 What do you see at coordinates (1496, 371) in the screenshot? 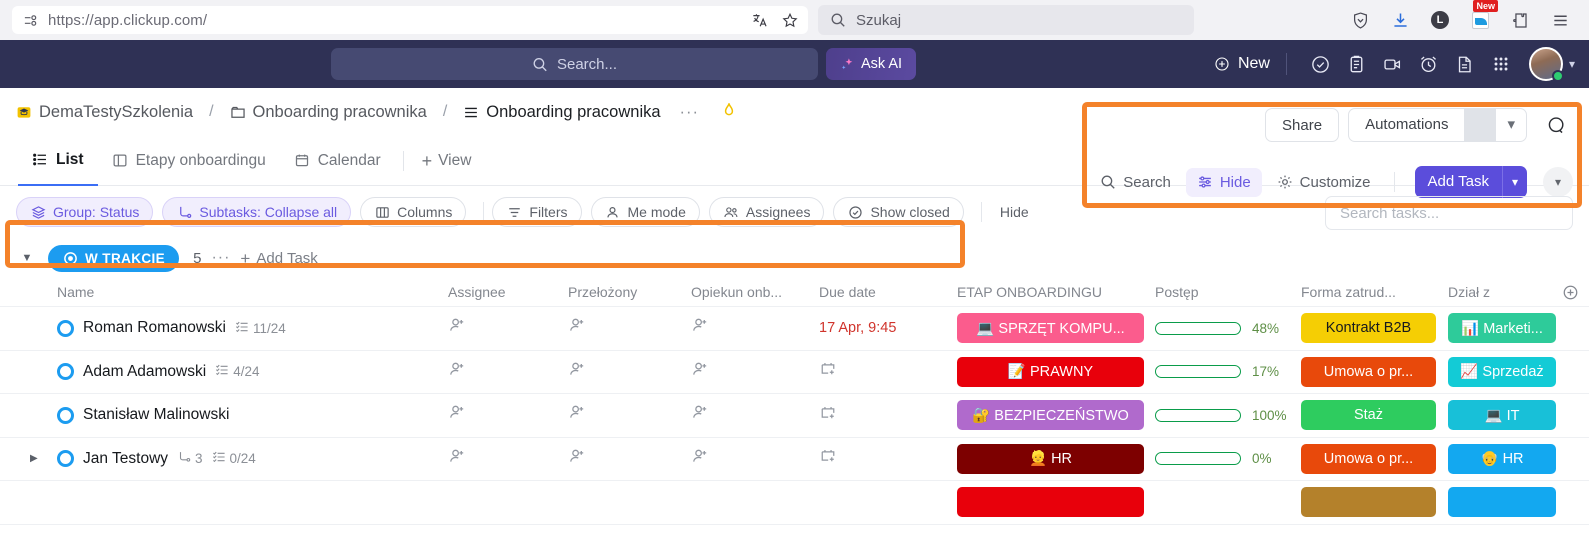
I see `dzial-cell: 📈 Sprzedaż` at bounding box center [1496, 371].